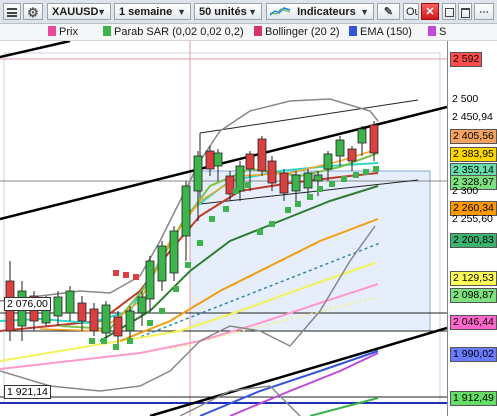  I want to click on legend-item-parabolic-sar: Parab SAR (0,02 0,02 0,2), so click(173, 32).